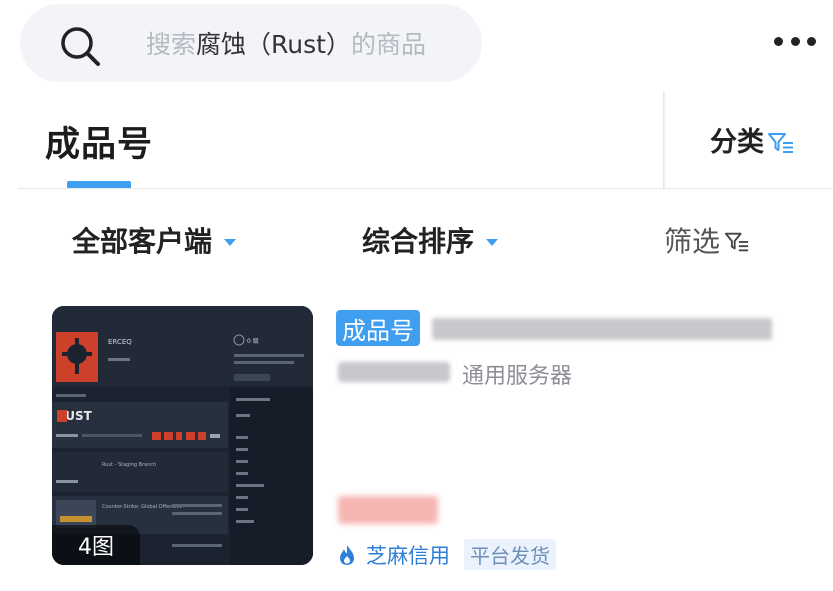 The height and width of the screenshot is (591, 833). What do you see at coordinates (425, 188) in the screenshot?
I see `header-divider` at bounding box center [425, 188].